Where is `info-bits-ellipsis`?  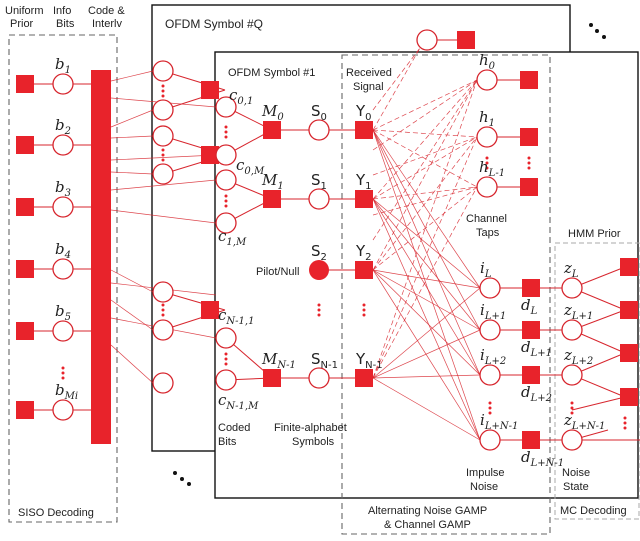 info-bits-ellipsis is located at coordinates (63, 373).